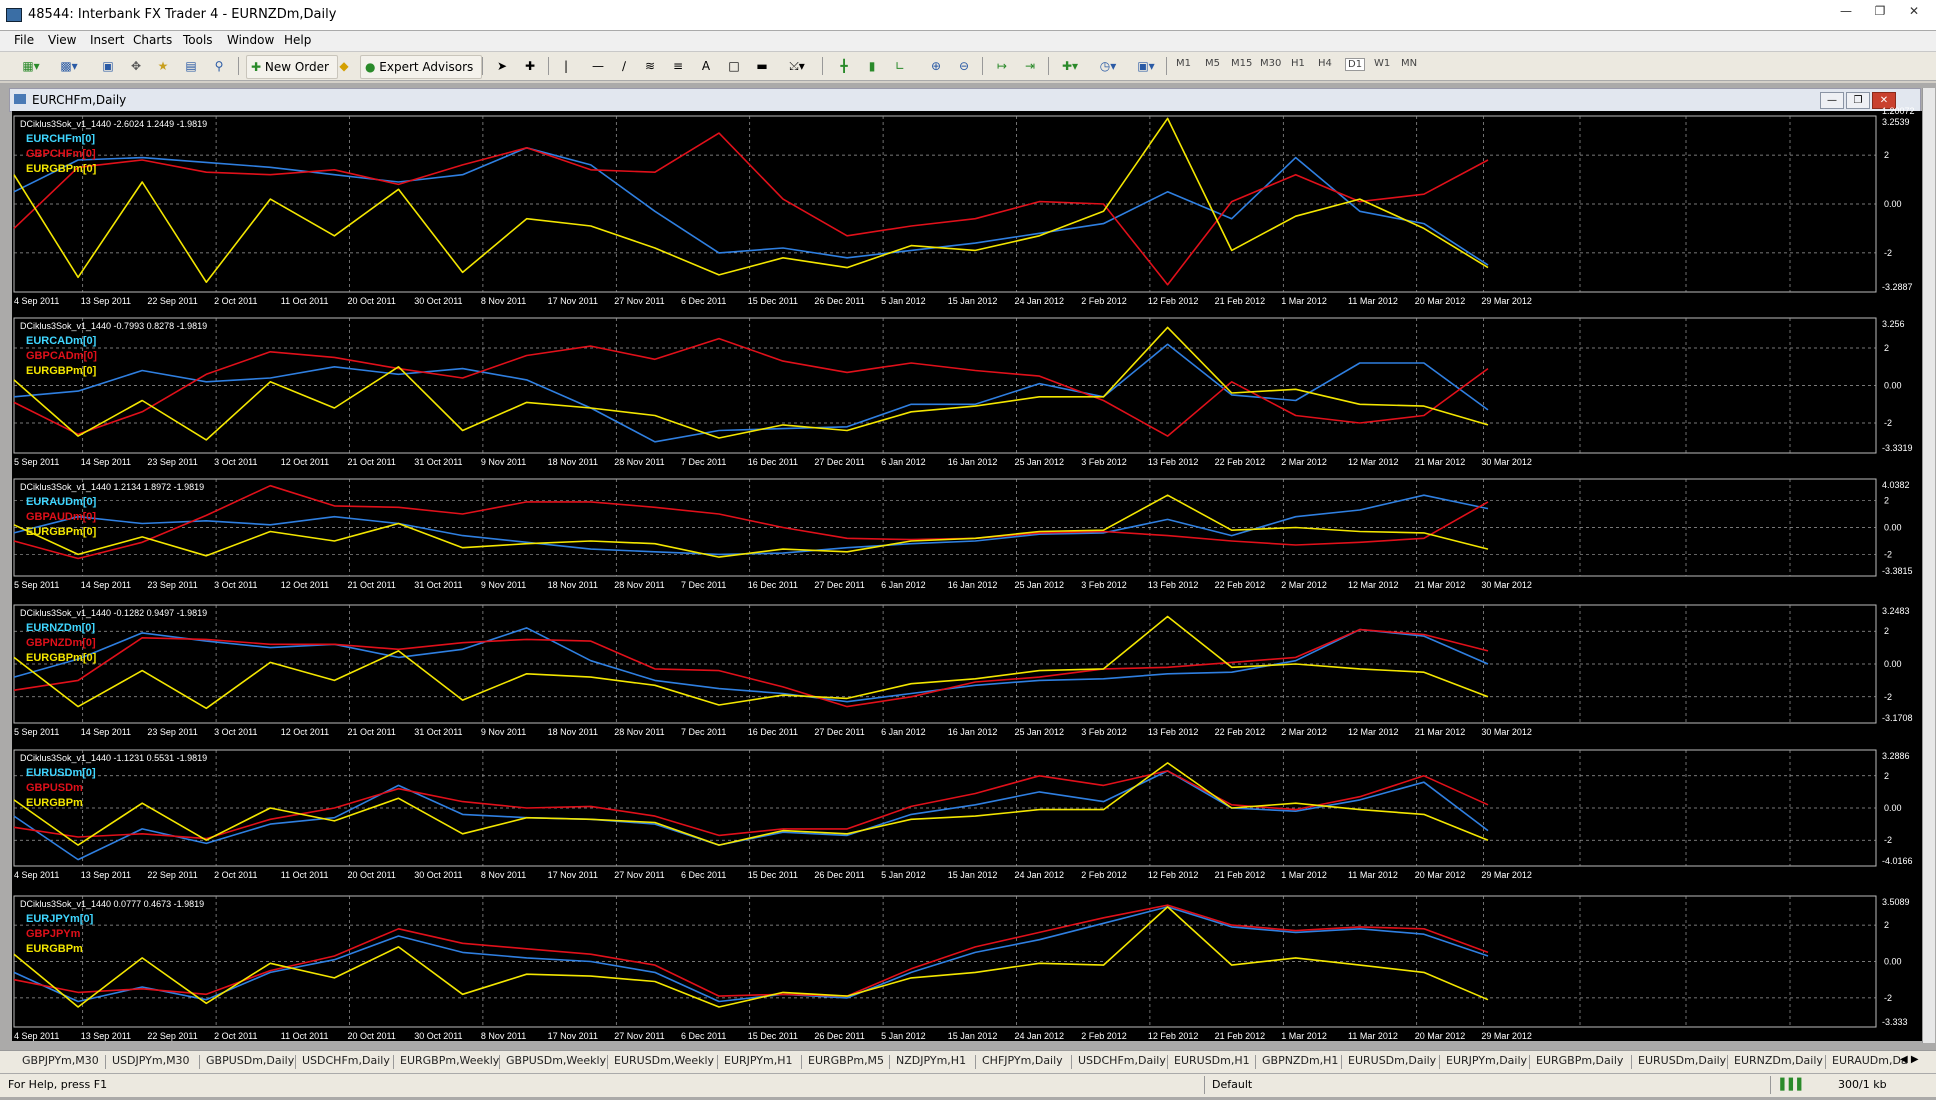 This screenshot has height=1100, width=1936. Describe the element at coordinates (573, 875) in the screenshot. I see `x-tick-label: 17 Nov 2011` at that location.